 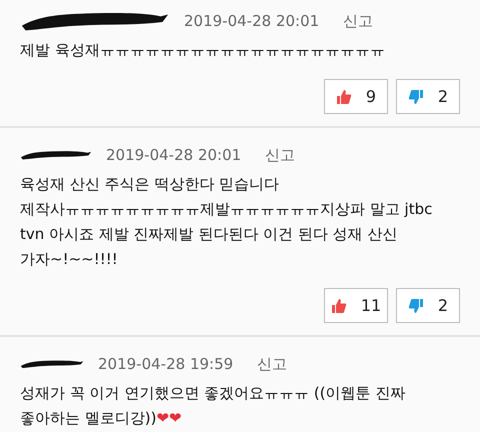 I want to click on comment-date: 2019-04-28 19:59, so click(x=166, y=364).